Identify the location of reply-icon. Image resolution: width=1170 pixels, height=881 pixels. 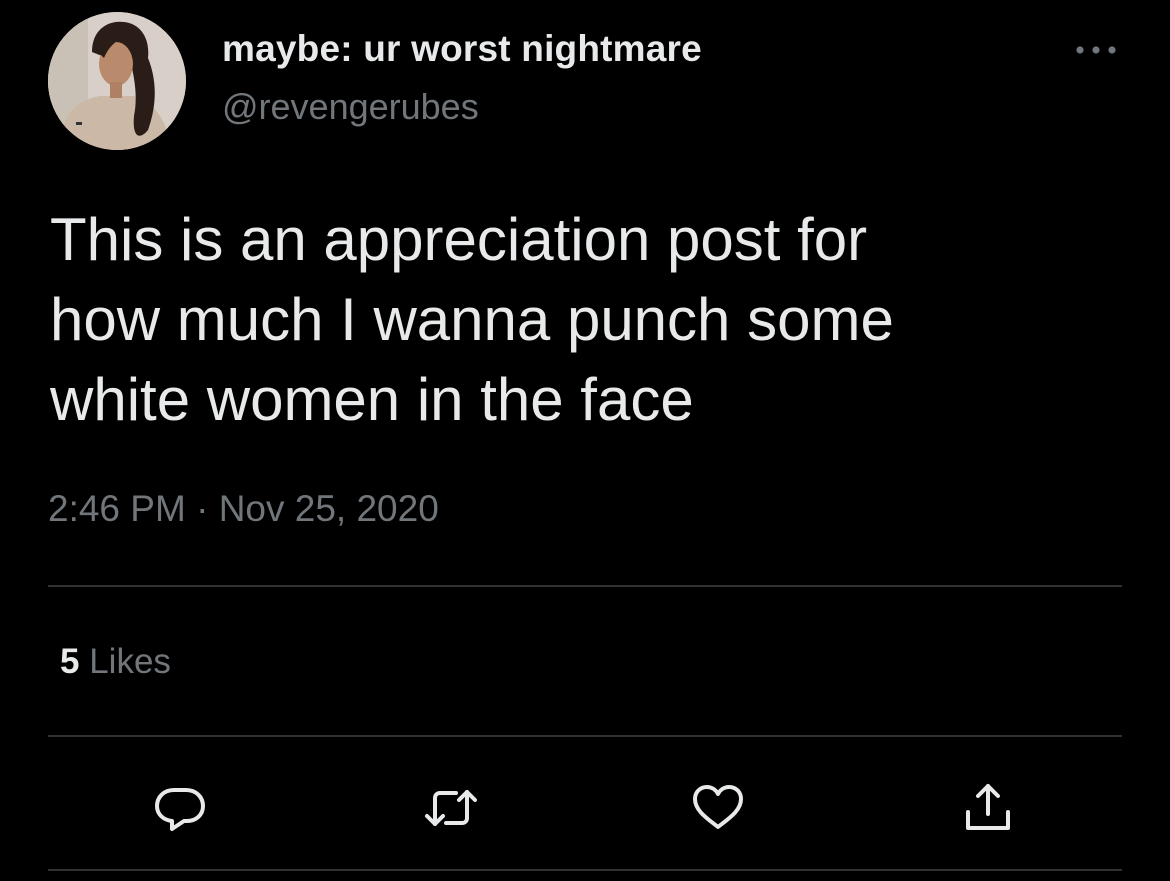
(180, 809).